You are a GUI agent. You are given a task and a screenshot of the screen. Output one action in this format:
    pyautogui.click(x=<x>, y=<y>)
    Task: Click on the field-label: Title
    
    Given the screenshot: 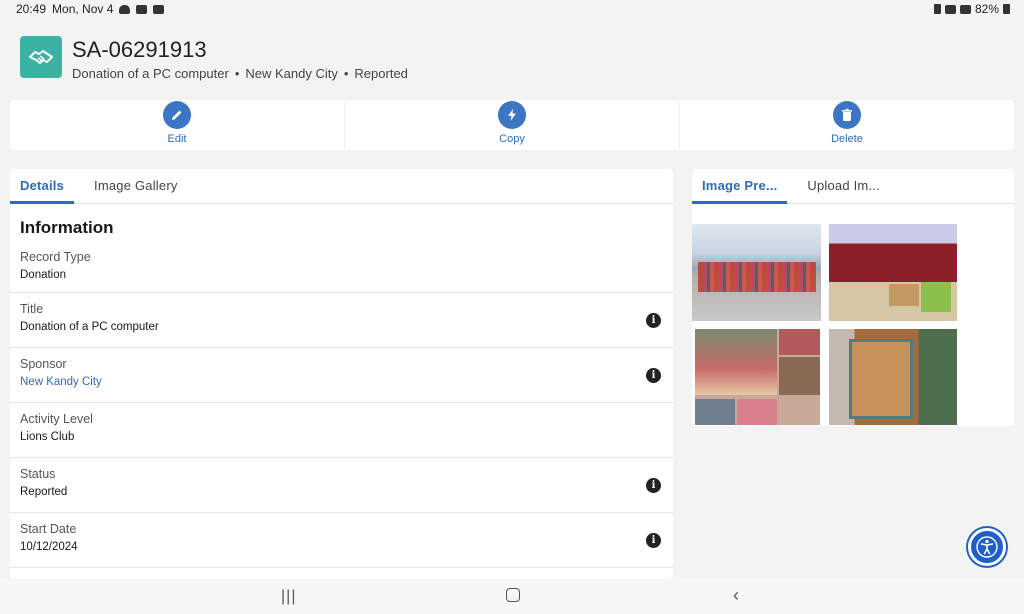 What is the action you would take?
    pyautogui.click(x=32, y=309)
    